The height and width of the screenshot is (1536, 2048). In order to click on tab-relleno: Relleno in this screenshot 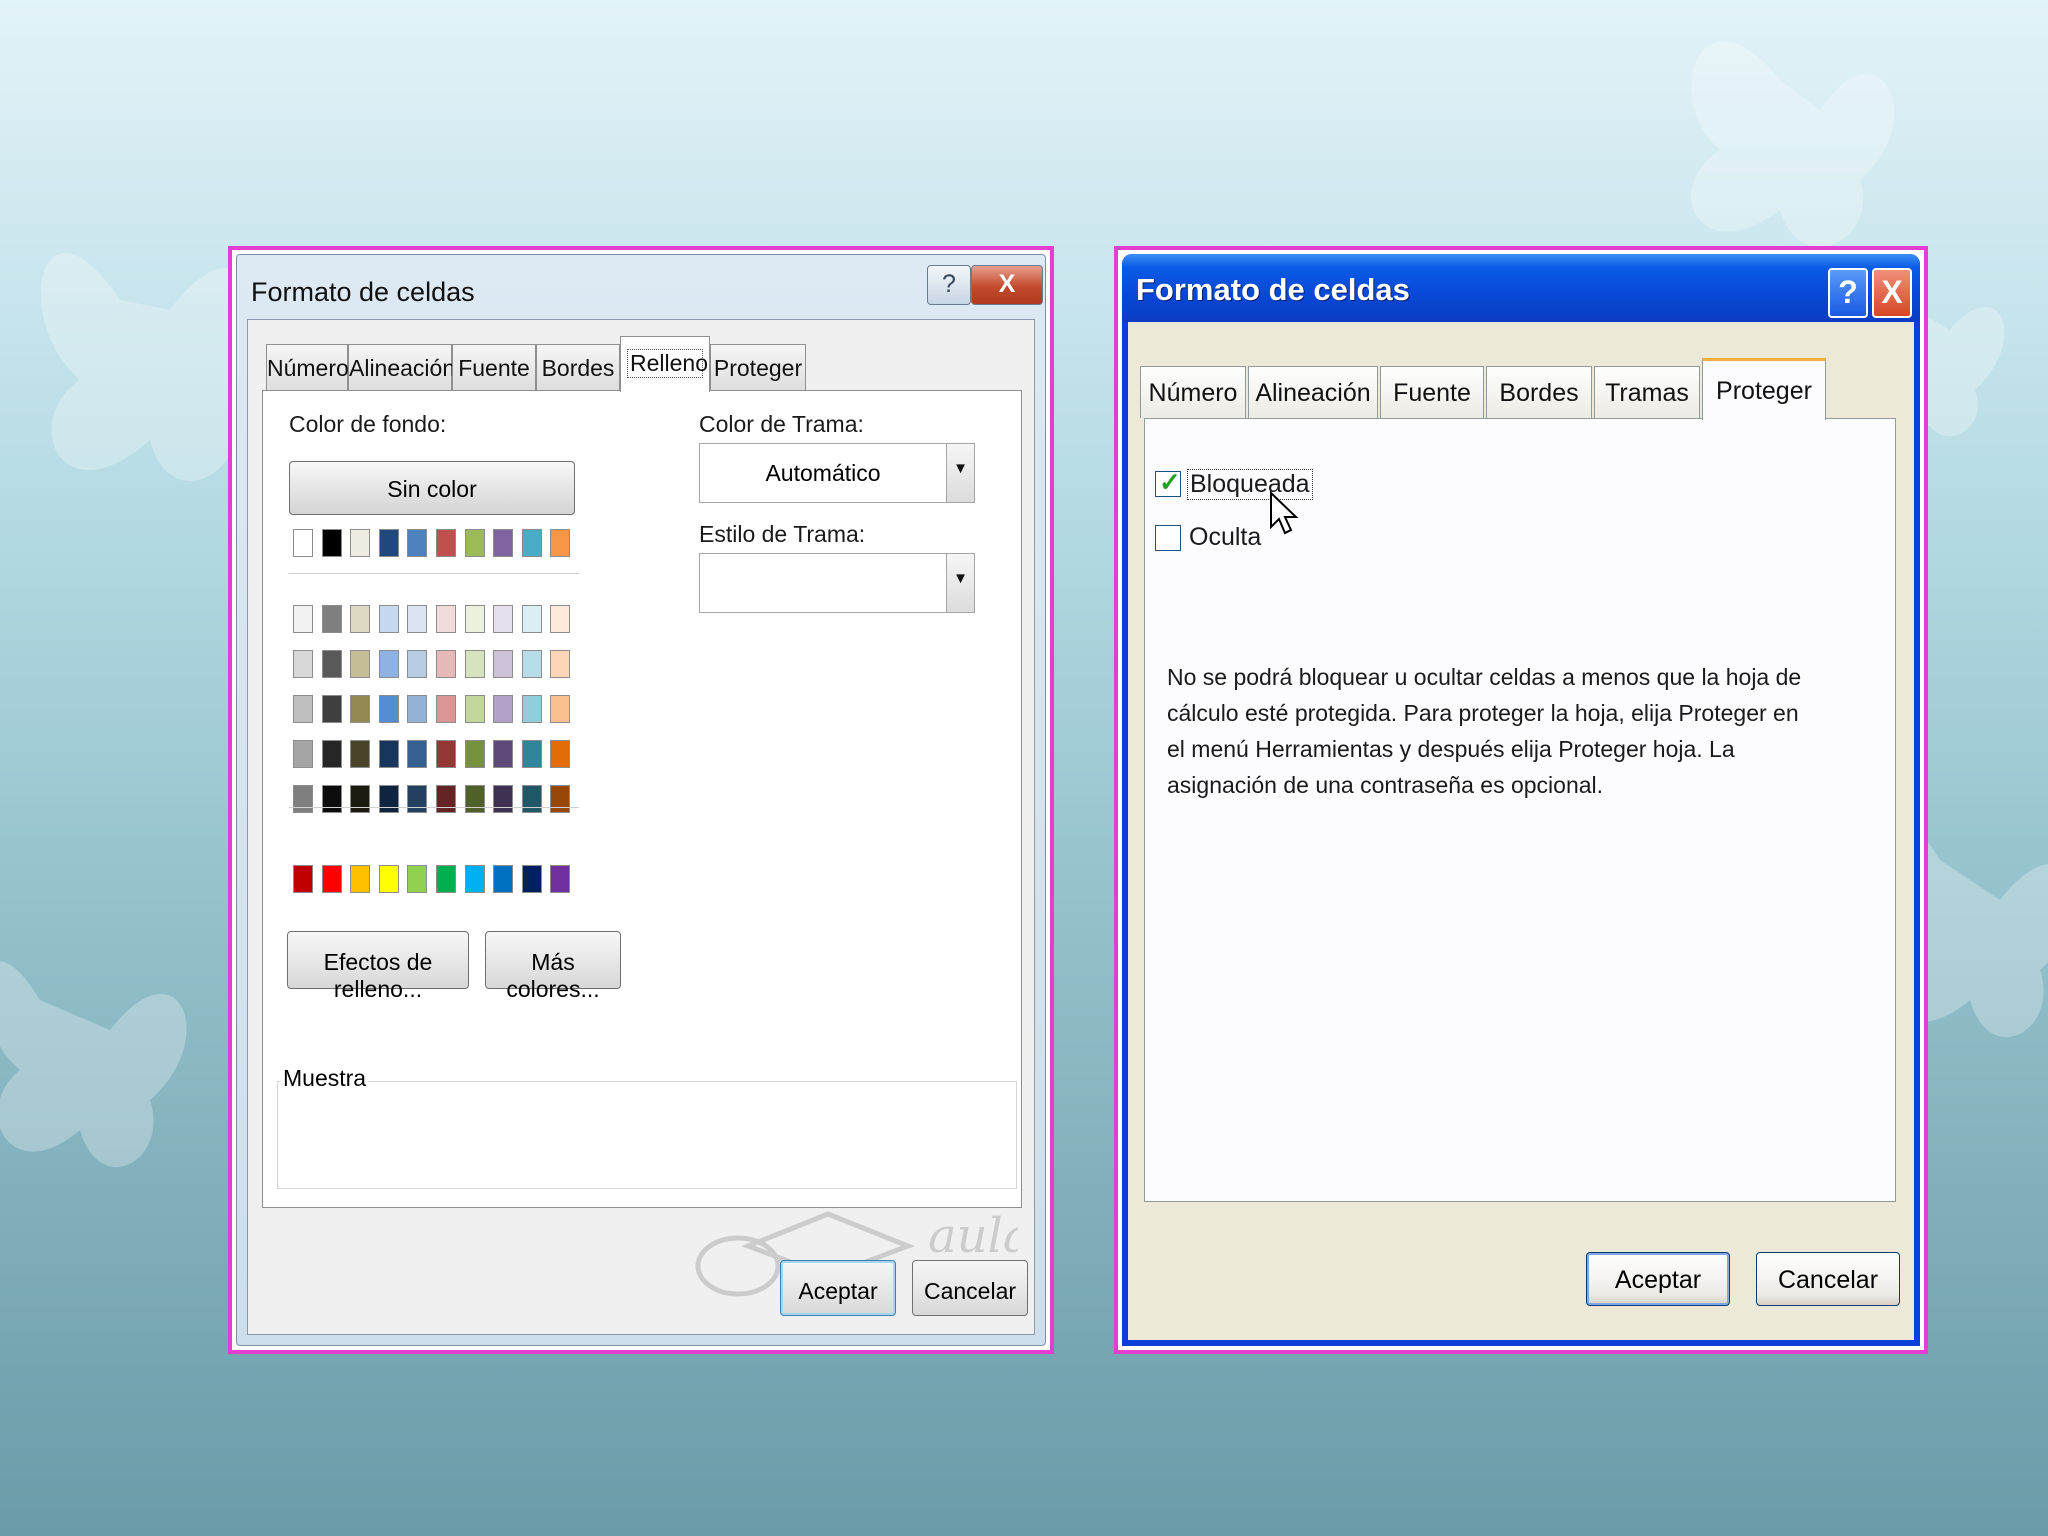, I will do `click(665, 364)`.